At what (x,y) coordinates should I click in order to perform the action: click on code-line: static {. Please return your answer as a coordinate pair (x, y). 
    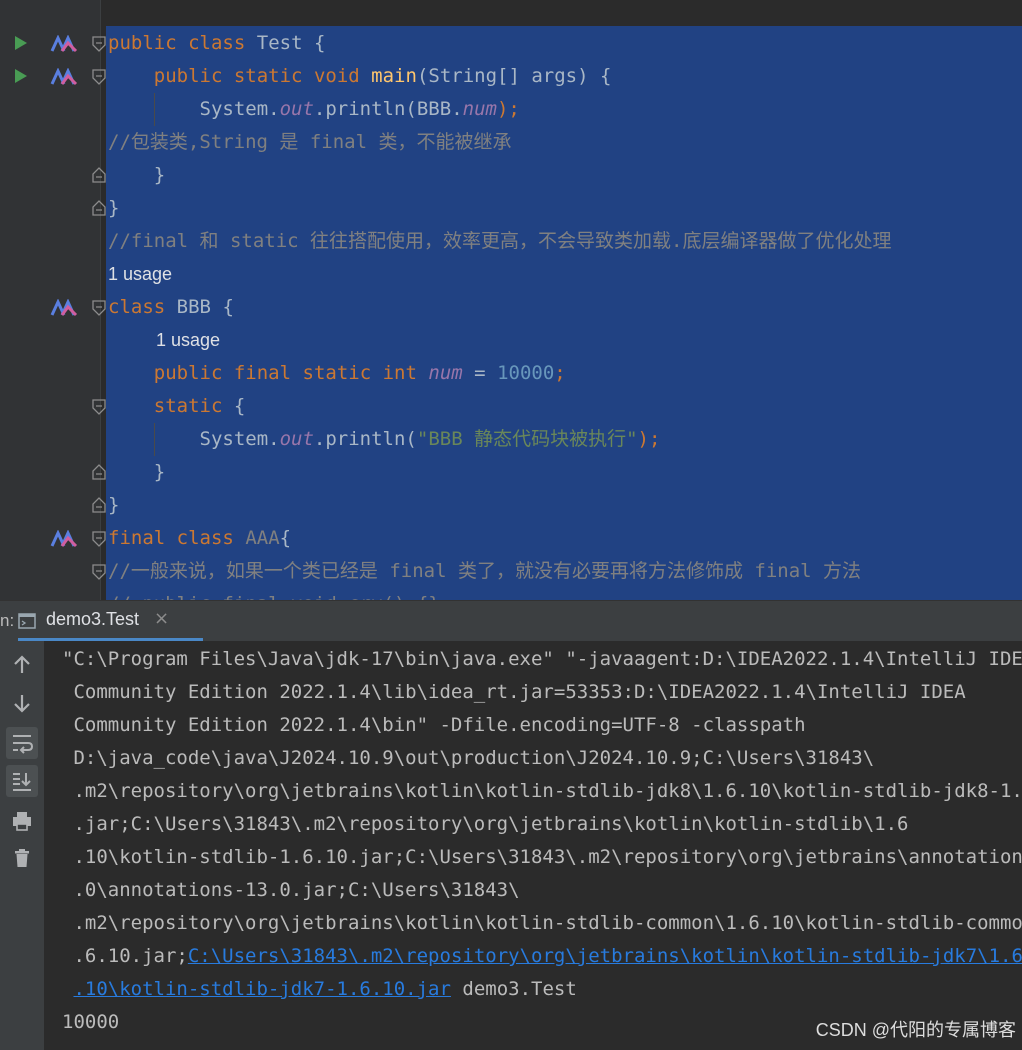
    Looking at the image, I should click on (177, 406).